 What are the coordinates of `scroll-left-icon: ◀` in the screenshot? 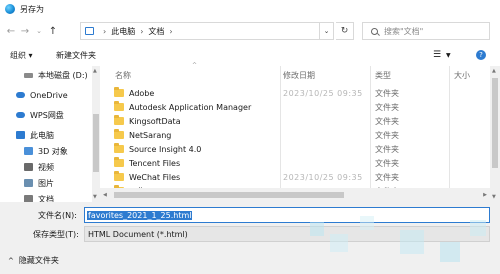 It's located at (105, 195).